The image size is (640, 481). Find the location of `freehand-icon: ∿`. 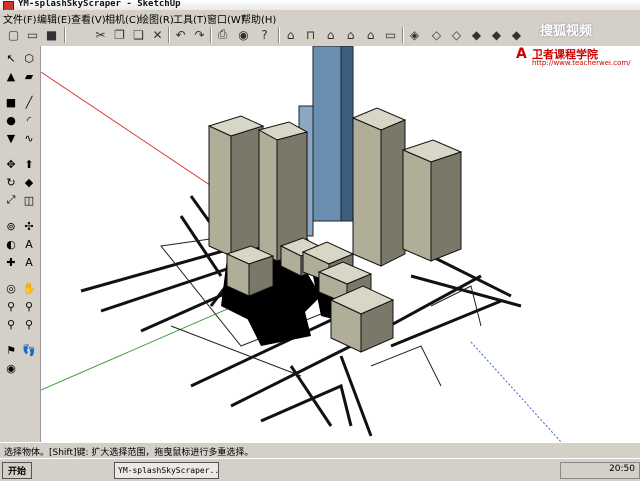

freehand-icon: ∿ is located at coordinates (29, 138).